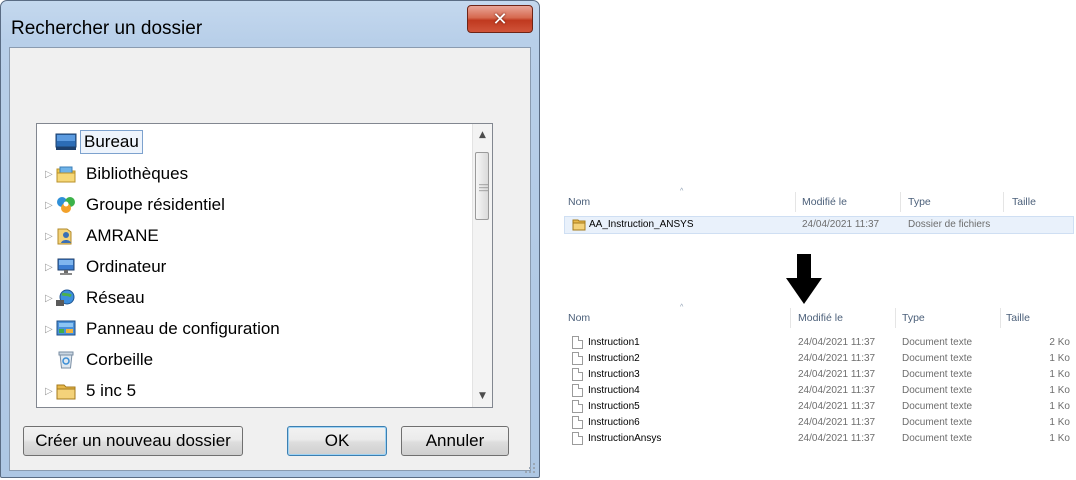  I want to click on tree-item-label: 5 inc 5, so click(111, 390).